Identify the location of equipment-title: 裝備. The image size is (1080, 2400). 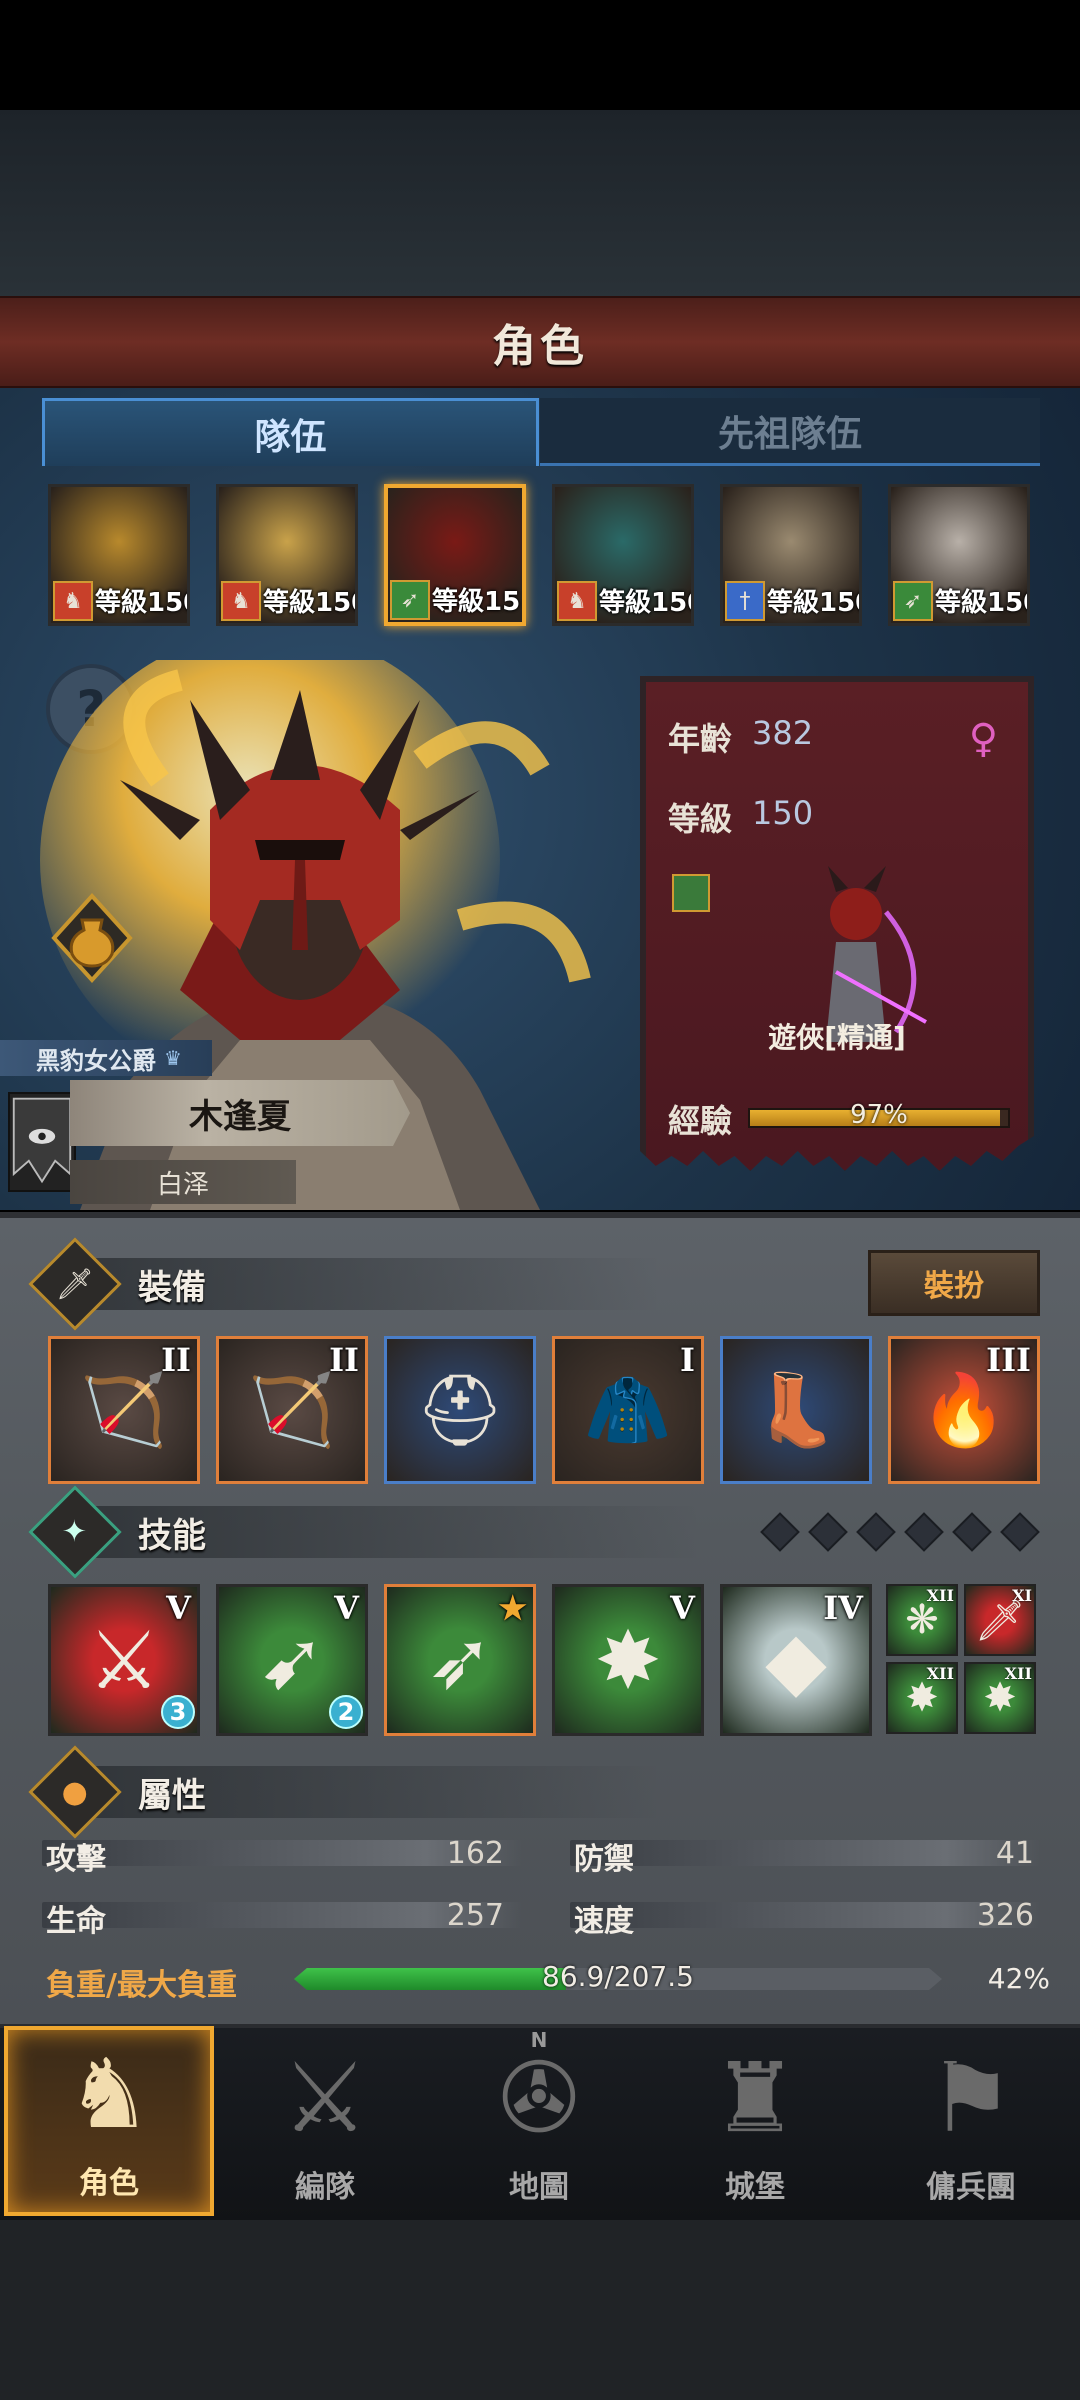
(172, 1287).